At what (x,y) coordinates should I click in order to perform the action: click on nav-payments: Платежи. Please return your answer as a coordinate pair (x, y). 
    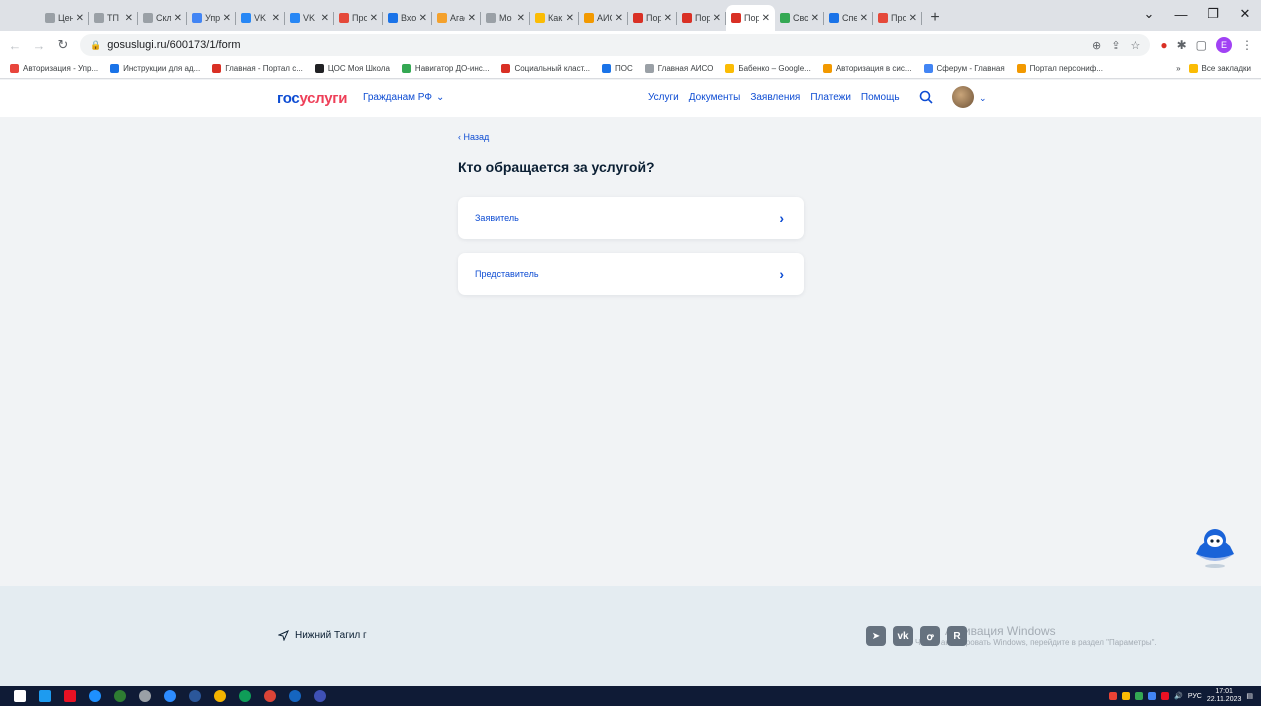
    Looking at the image, I should click on (830, 97).